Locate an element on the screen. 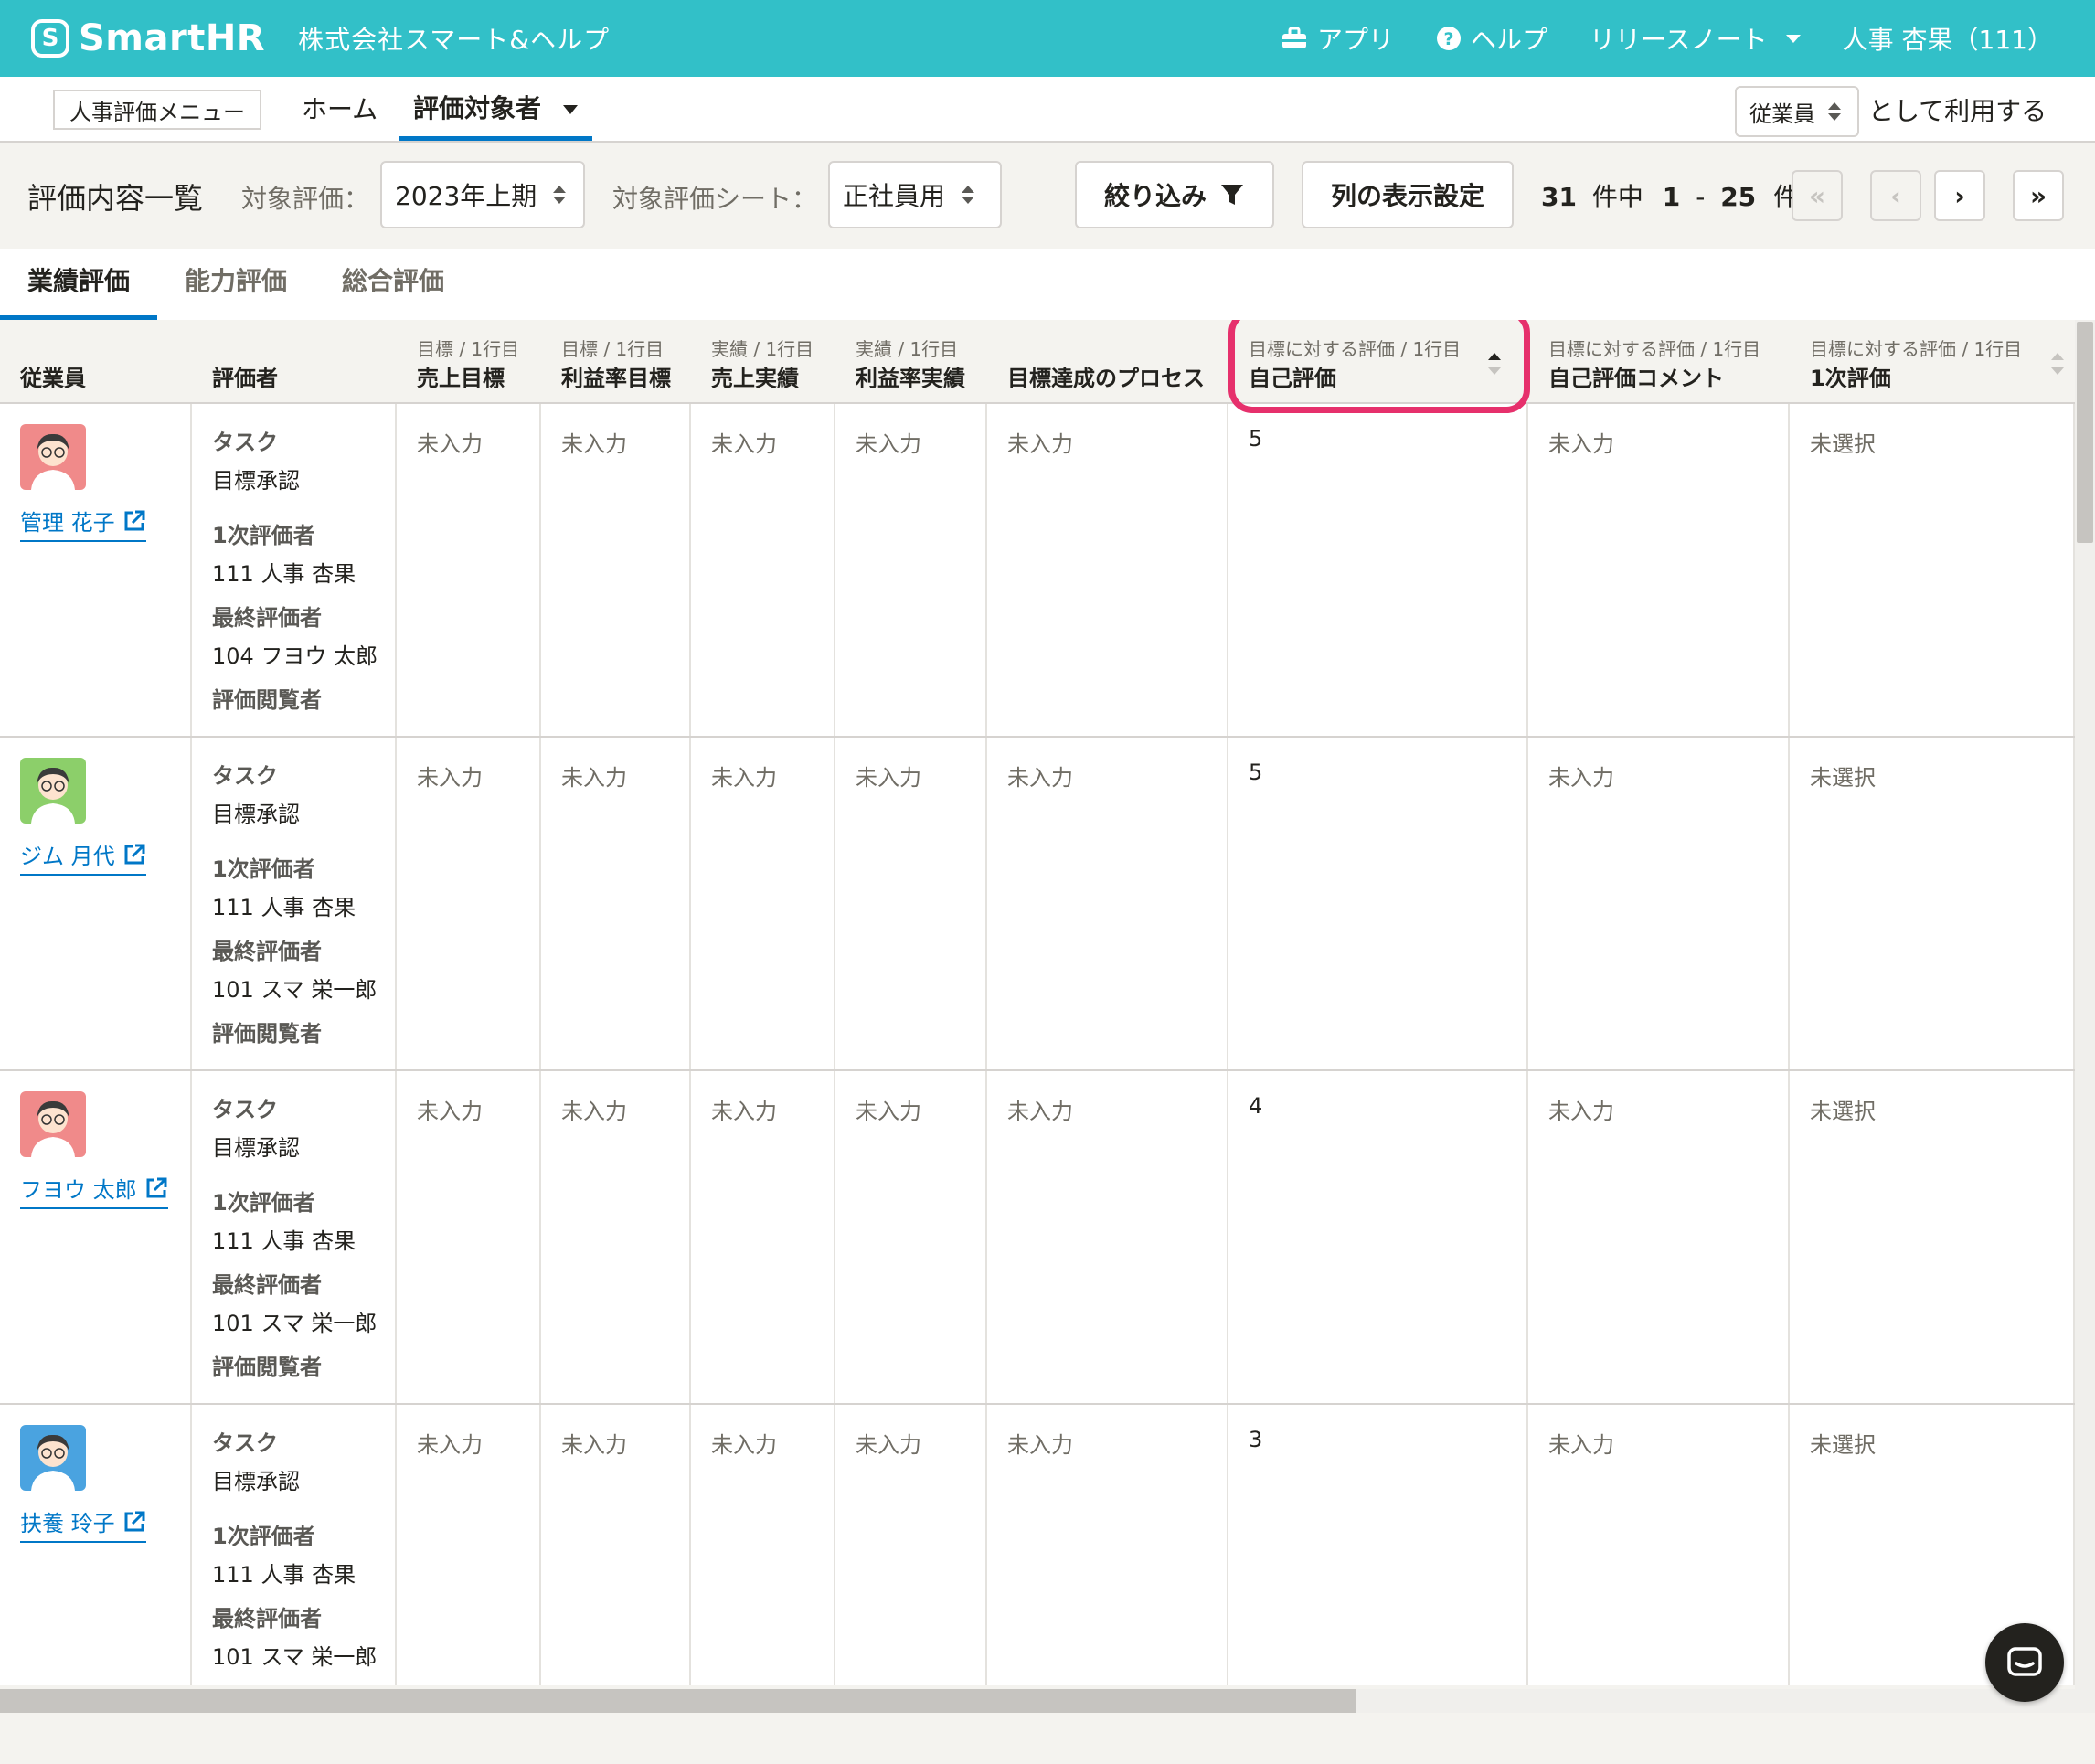 Image resolution: width=2095 pixels, height=1764 pixels. eval-sheet-label: 対象評価シート： is located at coordinates (715, 199).